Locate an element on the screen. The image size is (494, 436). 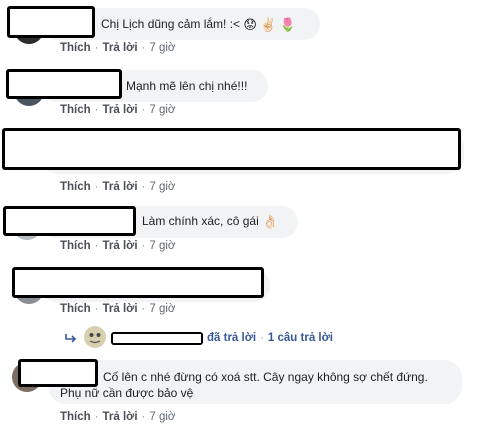
reply-summary: đã trả lời · 1 câu trả lời is located at coordinates (270, 338).